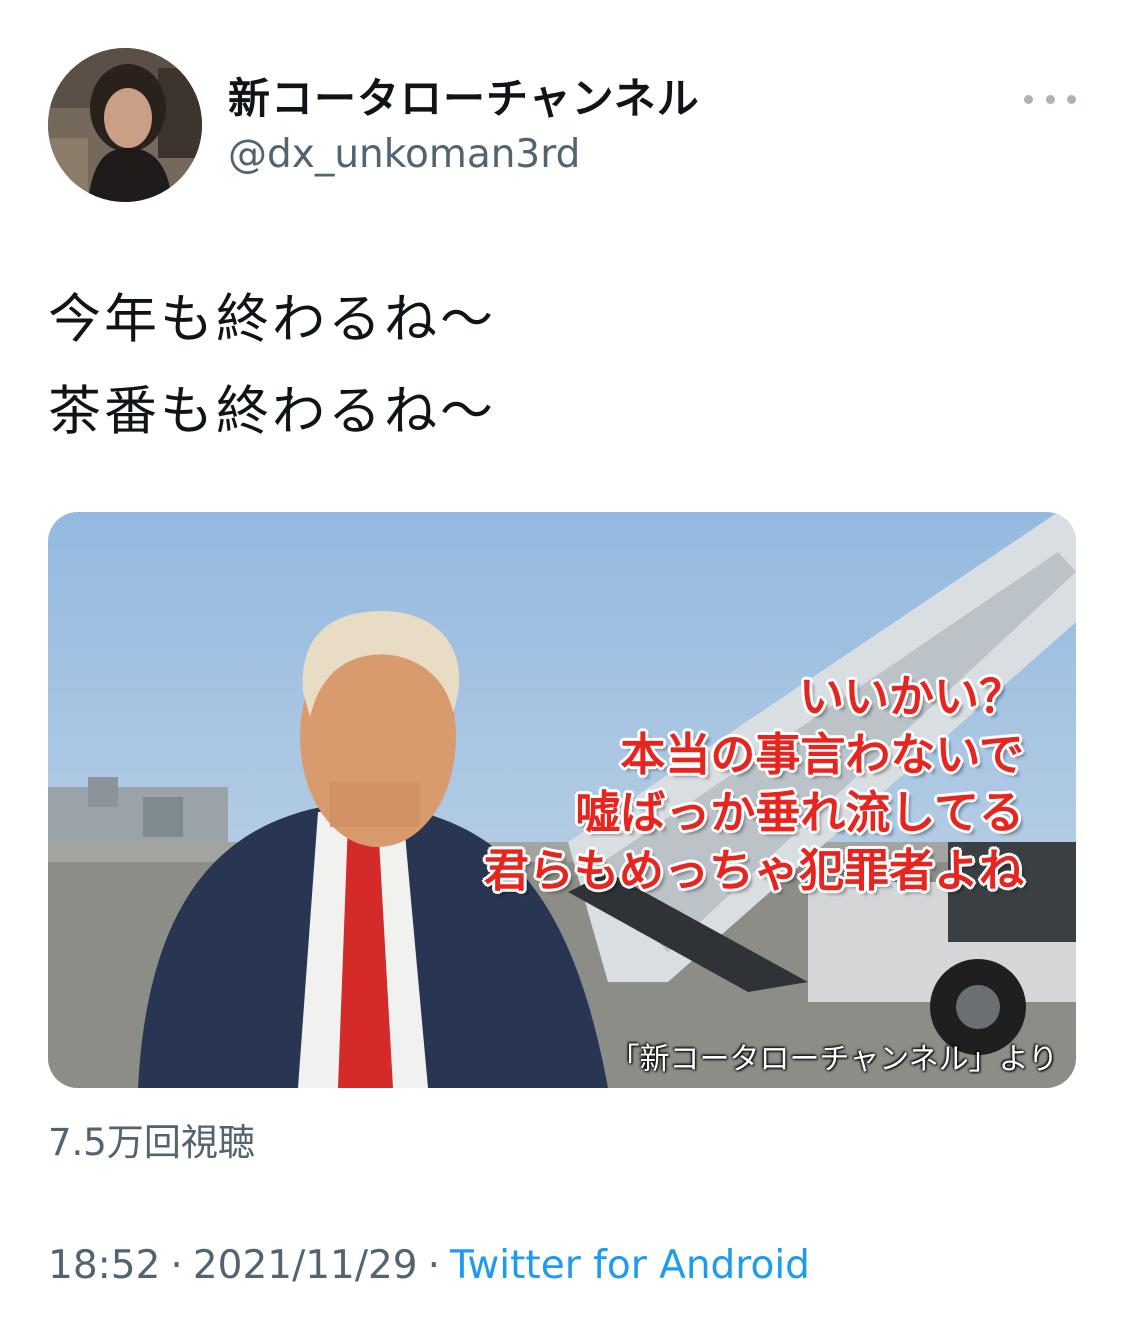 The image size is (1125, 1326). I want to click on tweet-metadata: 18:52 · 2021/11/29 · Twitter for Android, so click(429, 1266).